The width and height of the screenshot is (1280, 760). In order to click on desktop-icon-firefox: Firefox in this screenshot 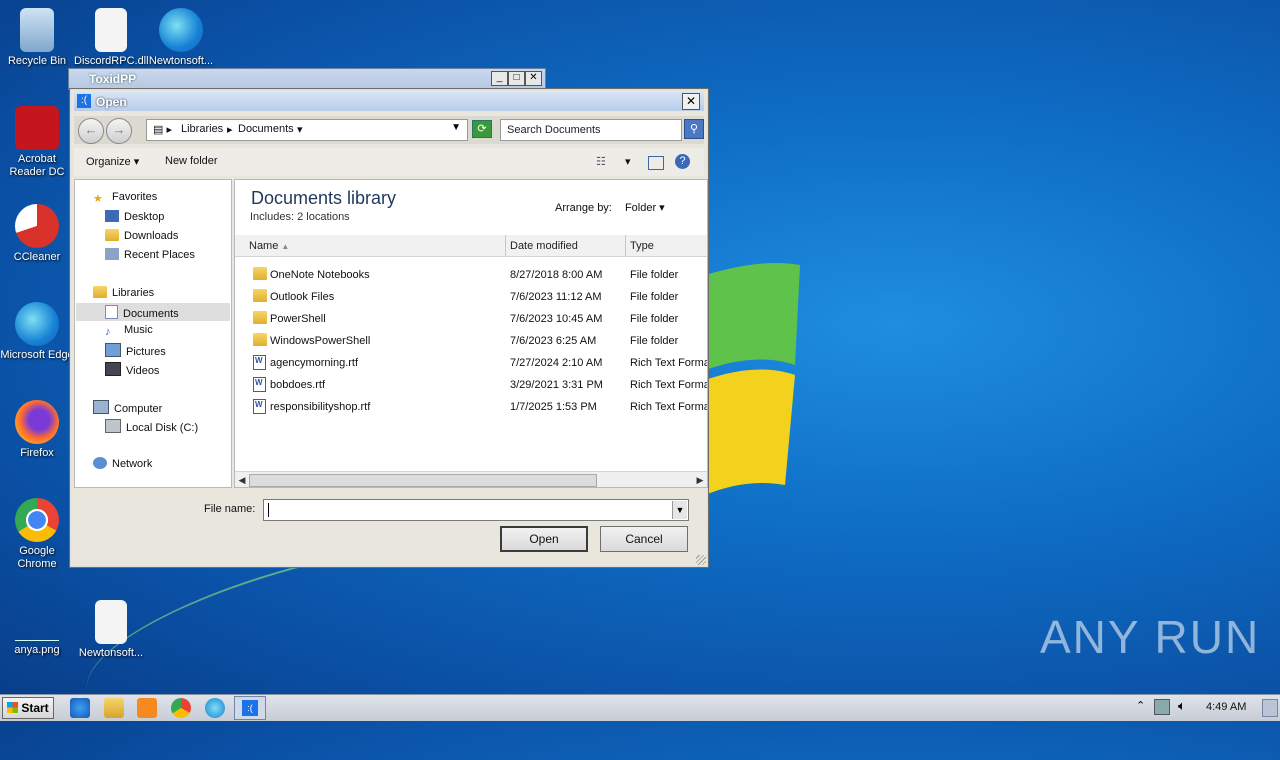, I will do `click(37, 430)`.